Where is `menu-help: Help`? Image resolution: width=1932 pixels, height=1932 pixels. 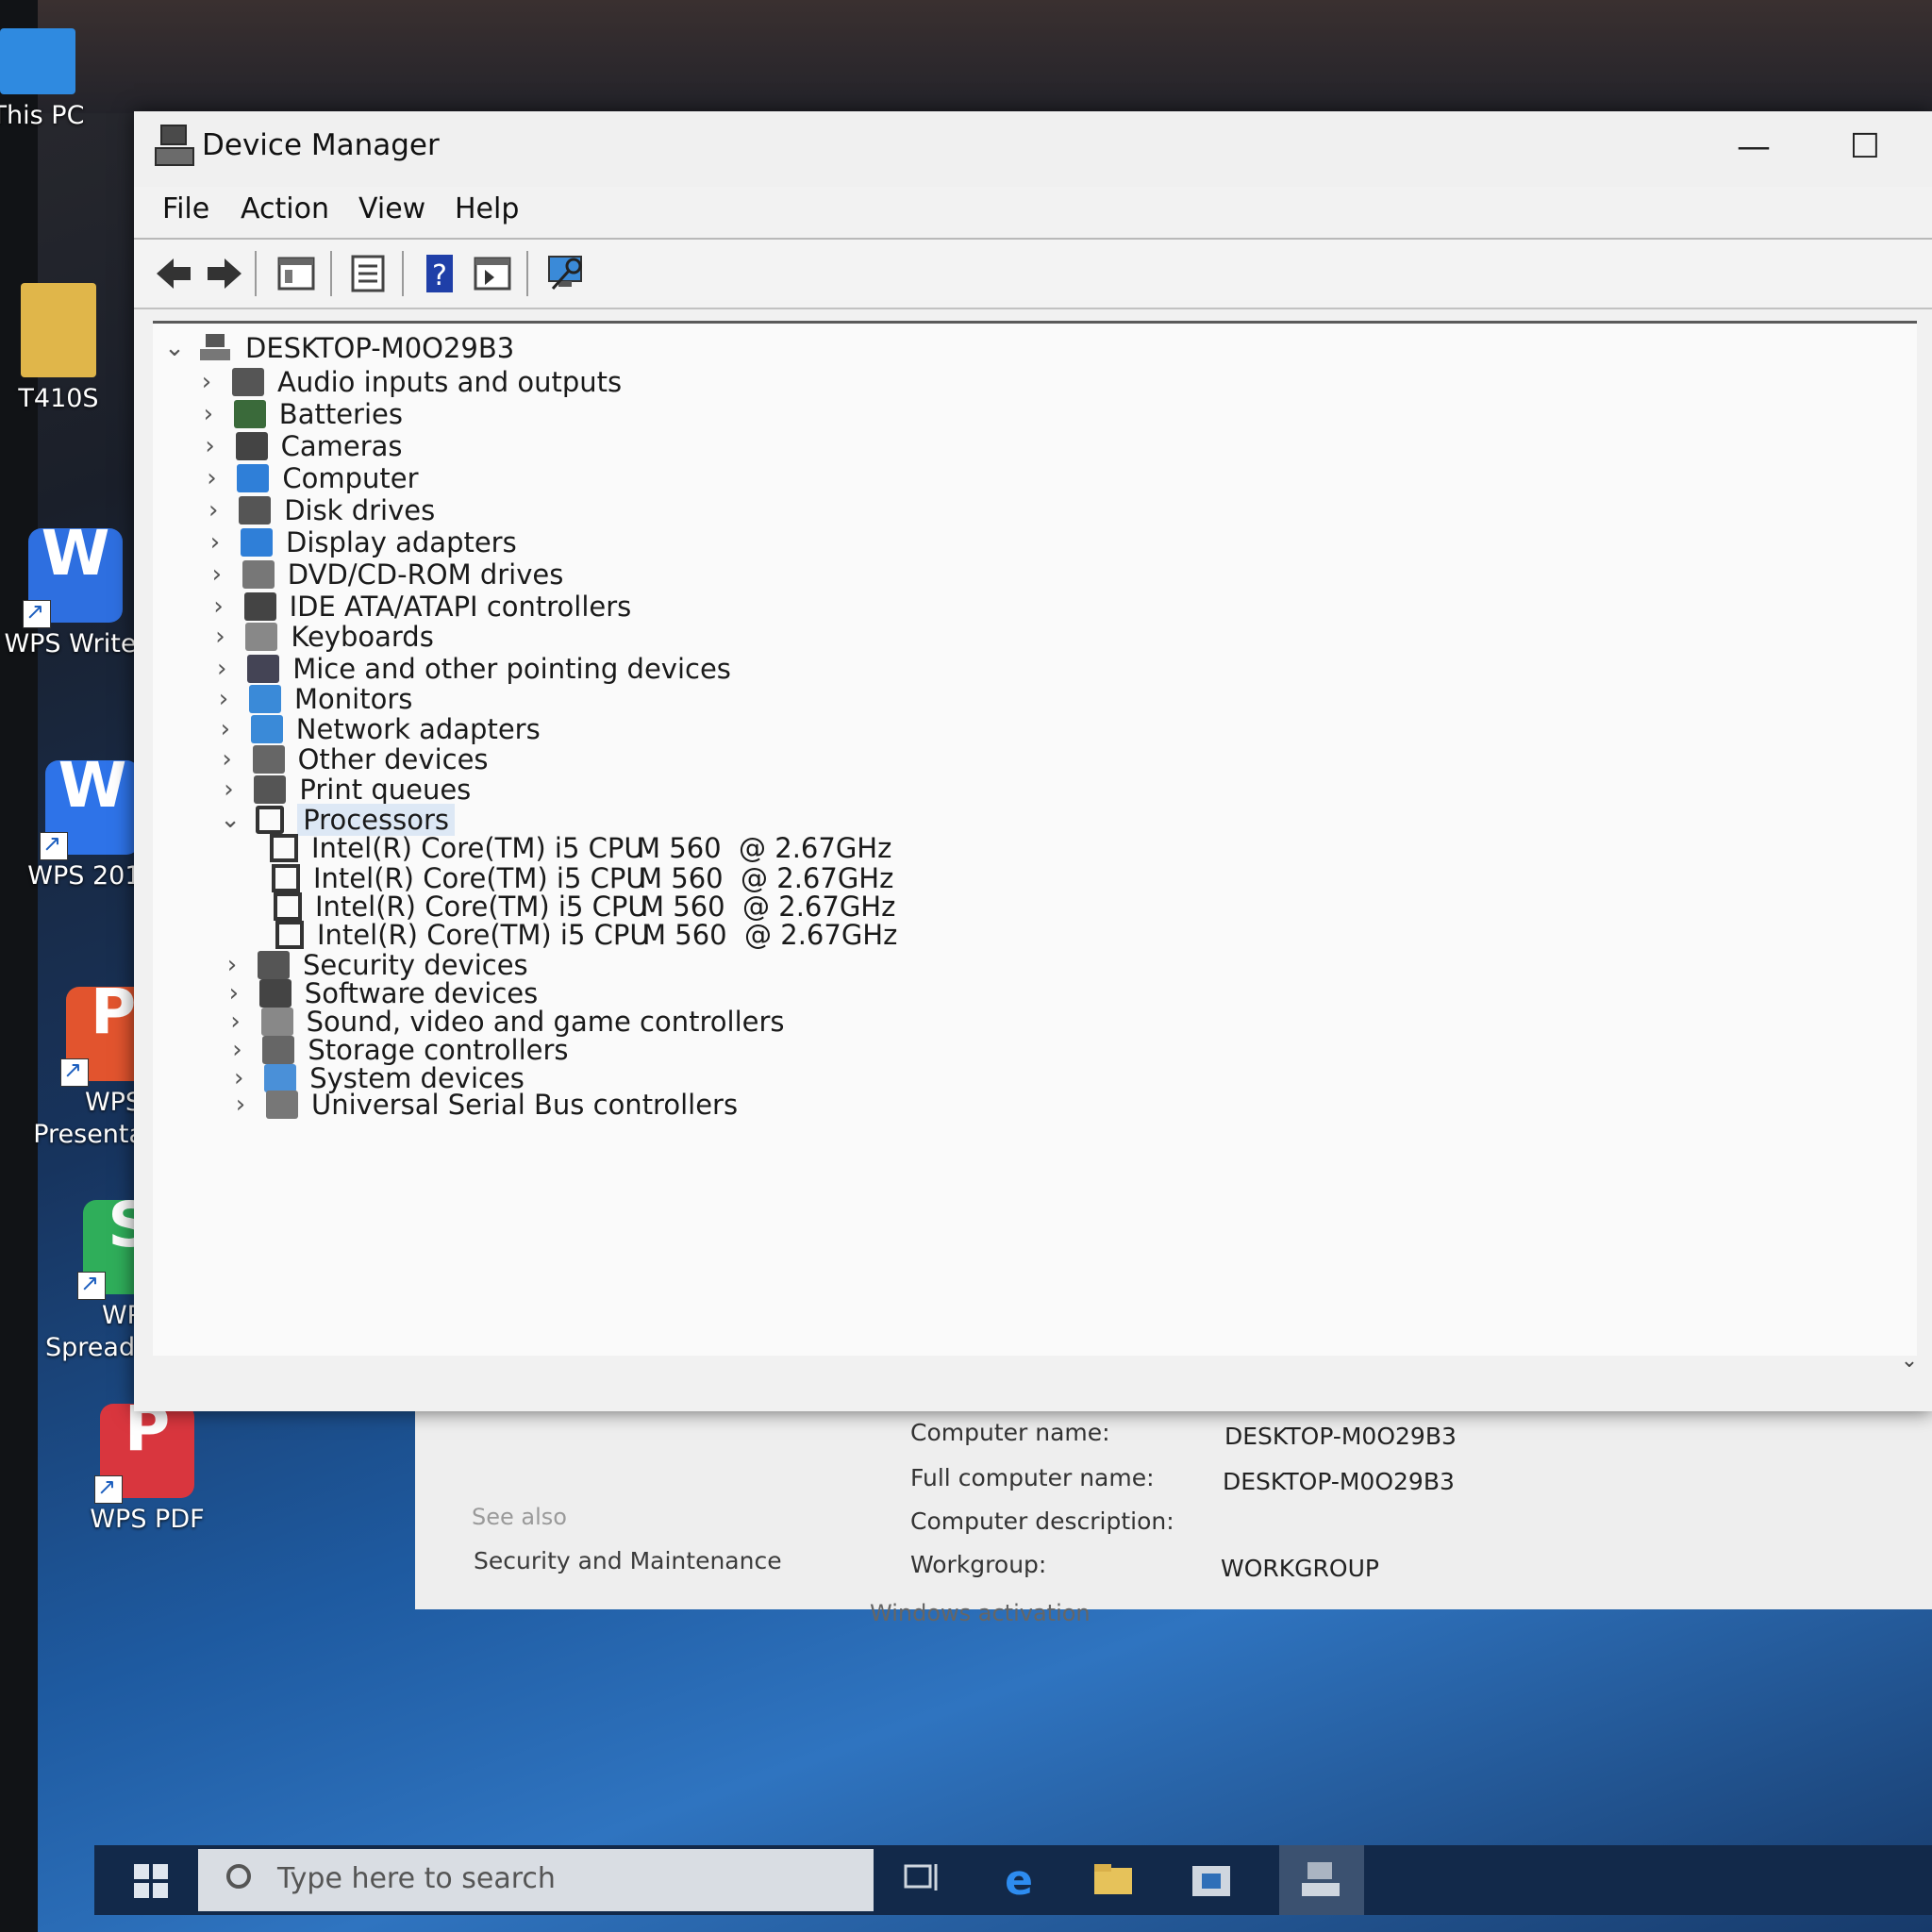
menu-help: Help is located at coordinates (487, 209).